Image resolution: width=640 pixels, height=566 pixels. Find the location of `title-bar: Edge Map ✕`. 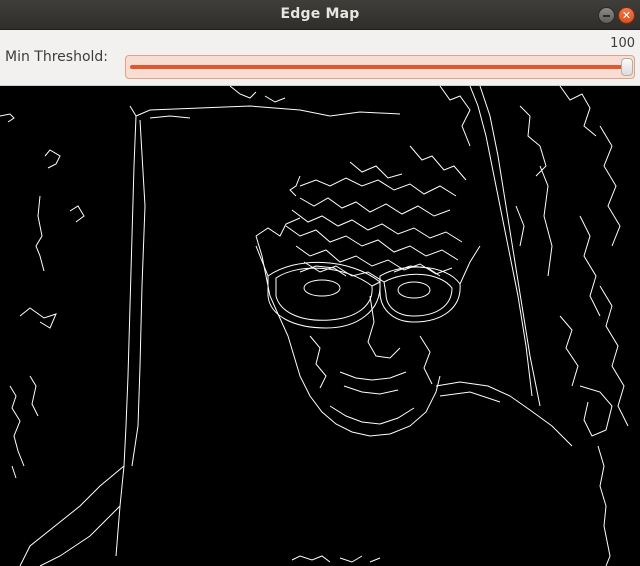

title-bar: Edge Map ✕ is located at coordinates (320, 15).